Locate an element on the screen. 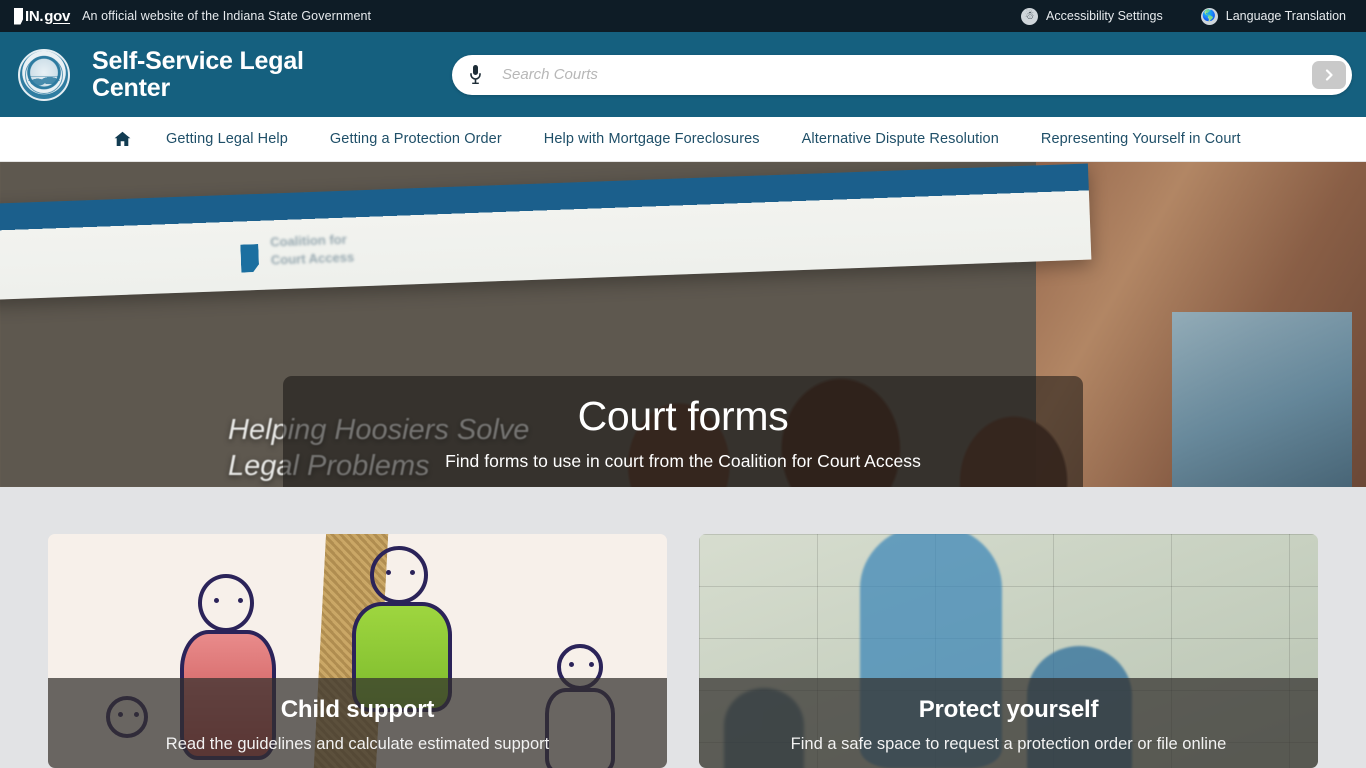 This screenshot has height=768, width=1366. nav-item-alternative-dispute-resolution: Alternative Dispute Resolution is located at coordinates (900, 139).